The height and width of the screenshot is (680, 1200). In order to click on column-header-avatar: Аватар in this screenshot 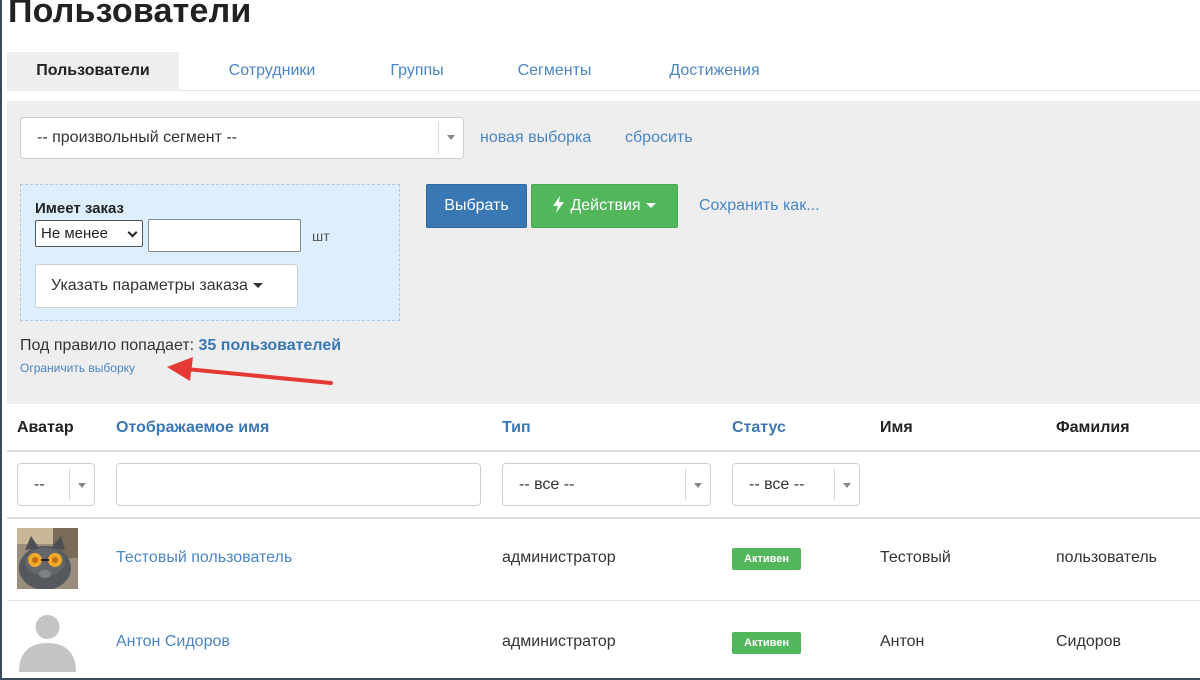, I will do `click(45, 427)`.